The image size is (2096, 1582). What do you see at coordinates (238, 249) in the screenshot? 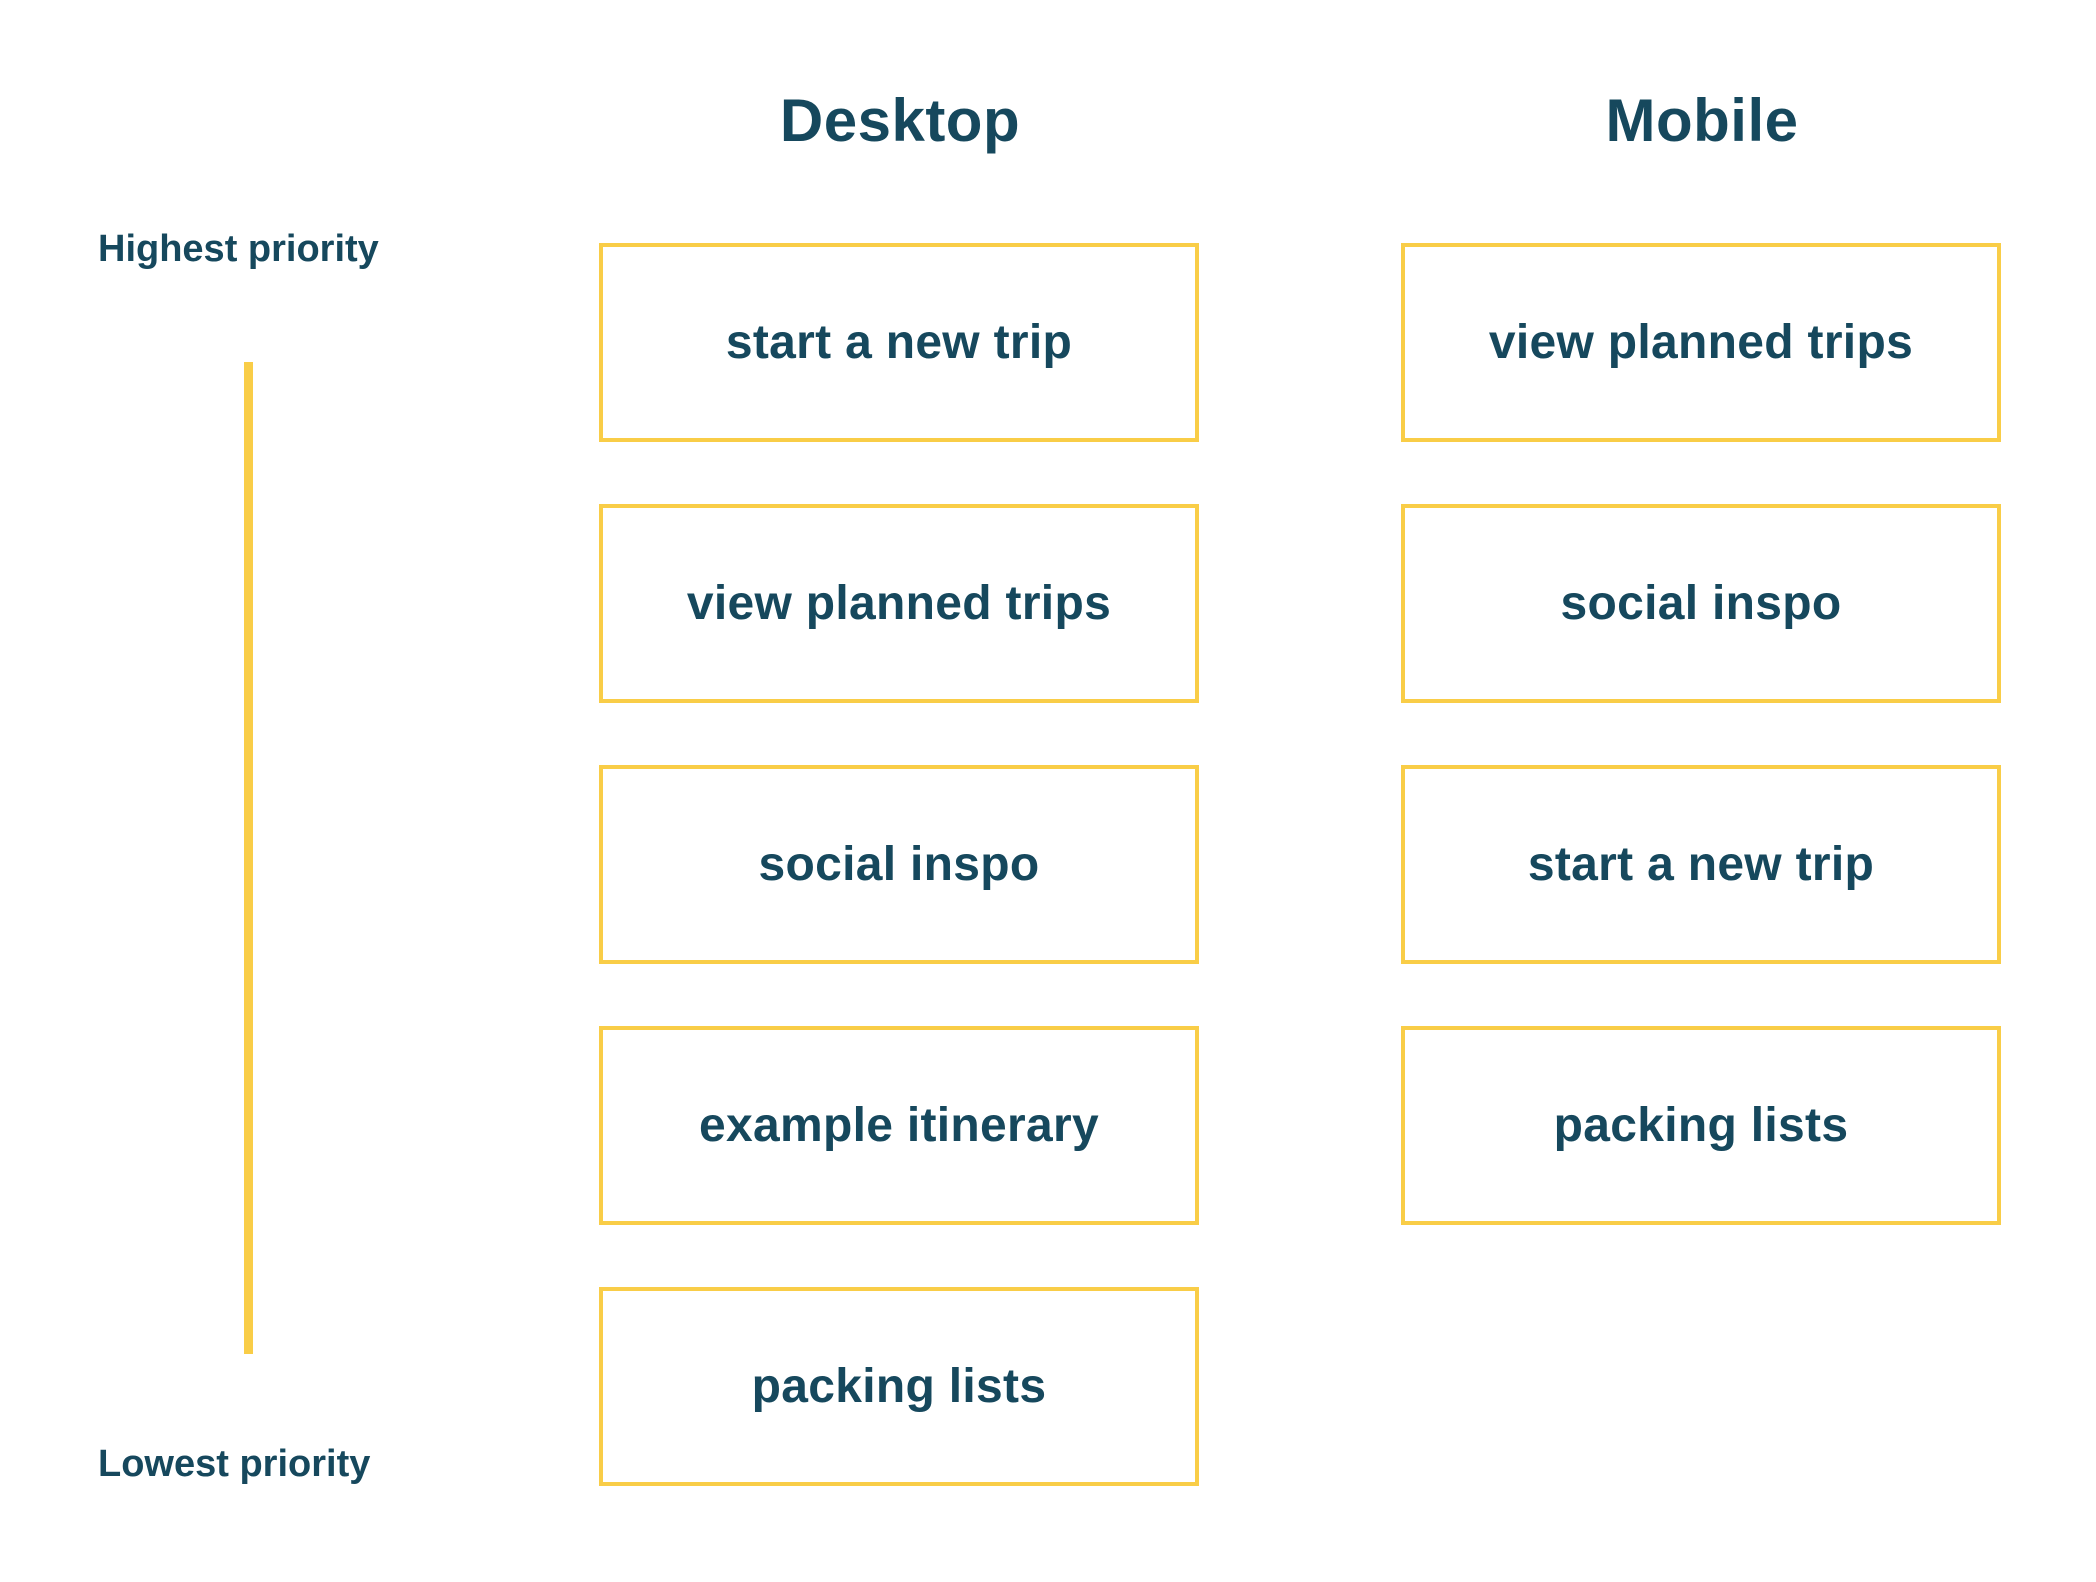
I see `highest-priority-label: Highest priority` at bounding box center [238, 249].